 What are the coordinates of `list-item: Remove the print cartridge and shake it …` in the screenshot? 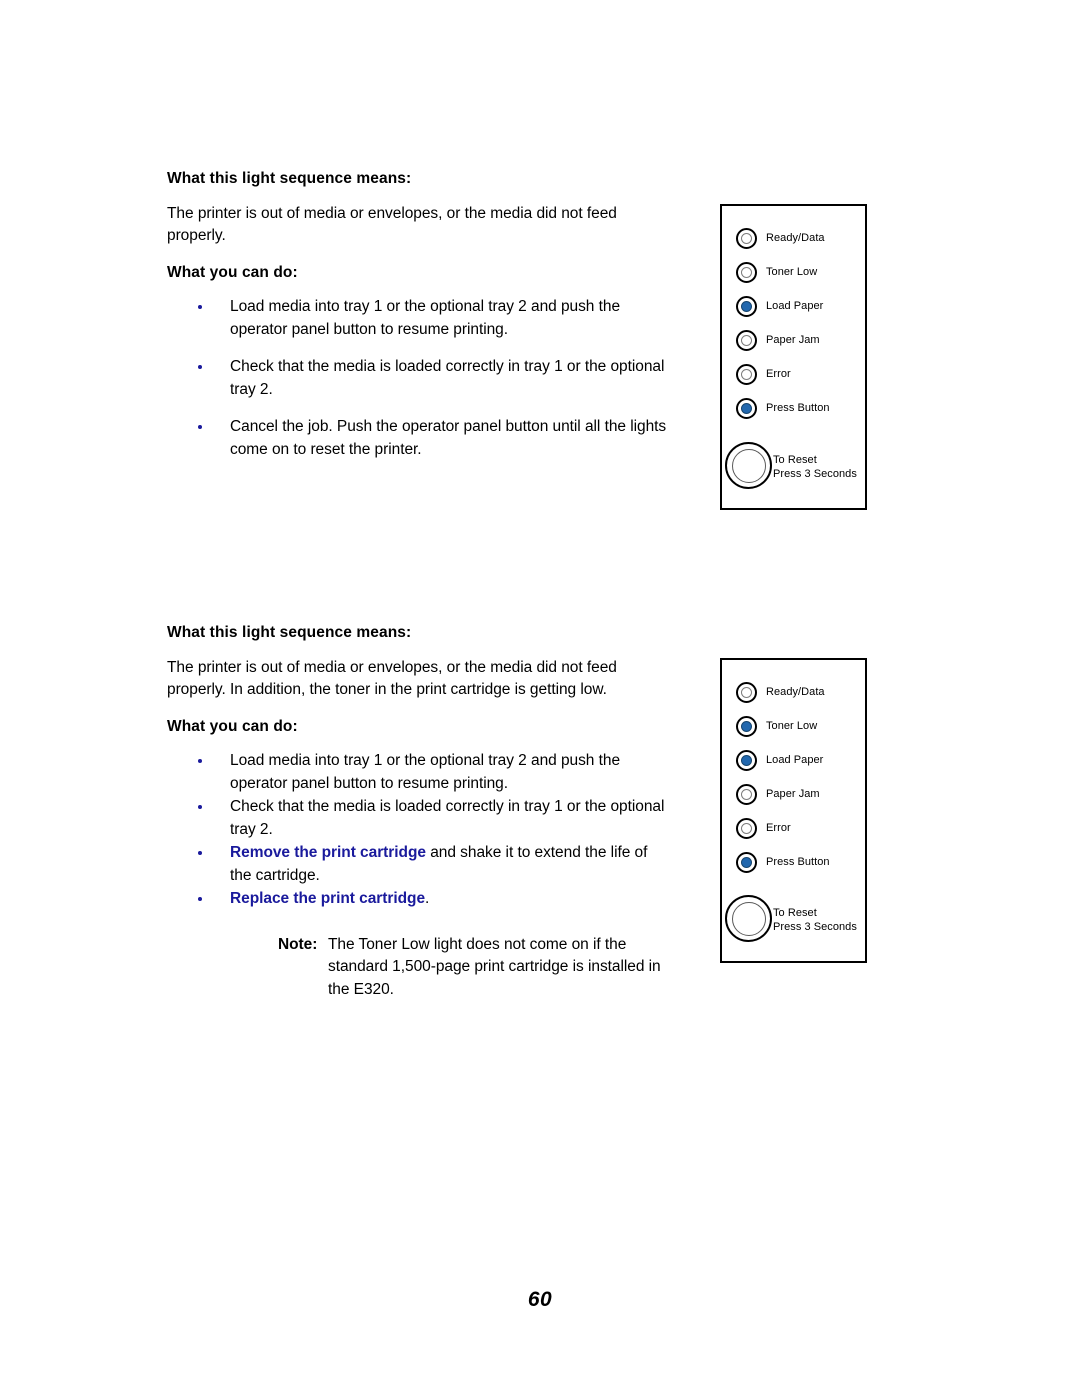 It's located at (417, 864).